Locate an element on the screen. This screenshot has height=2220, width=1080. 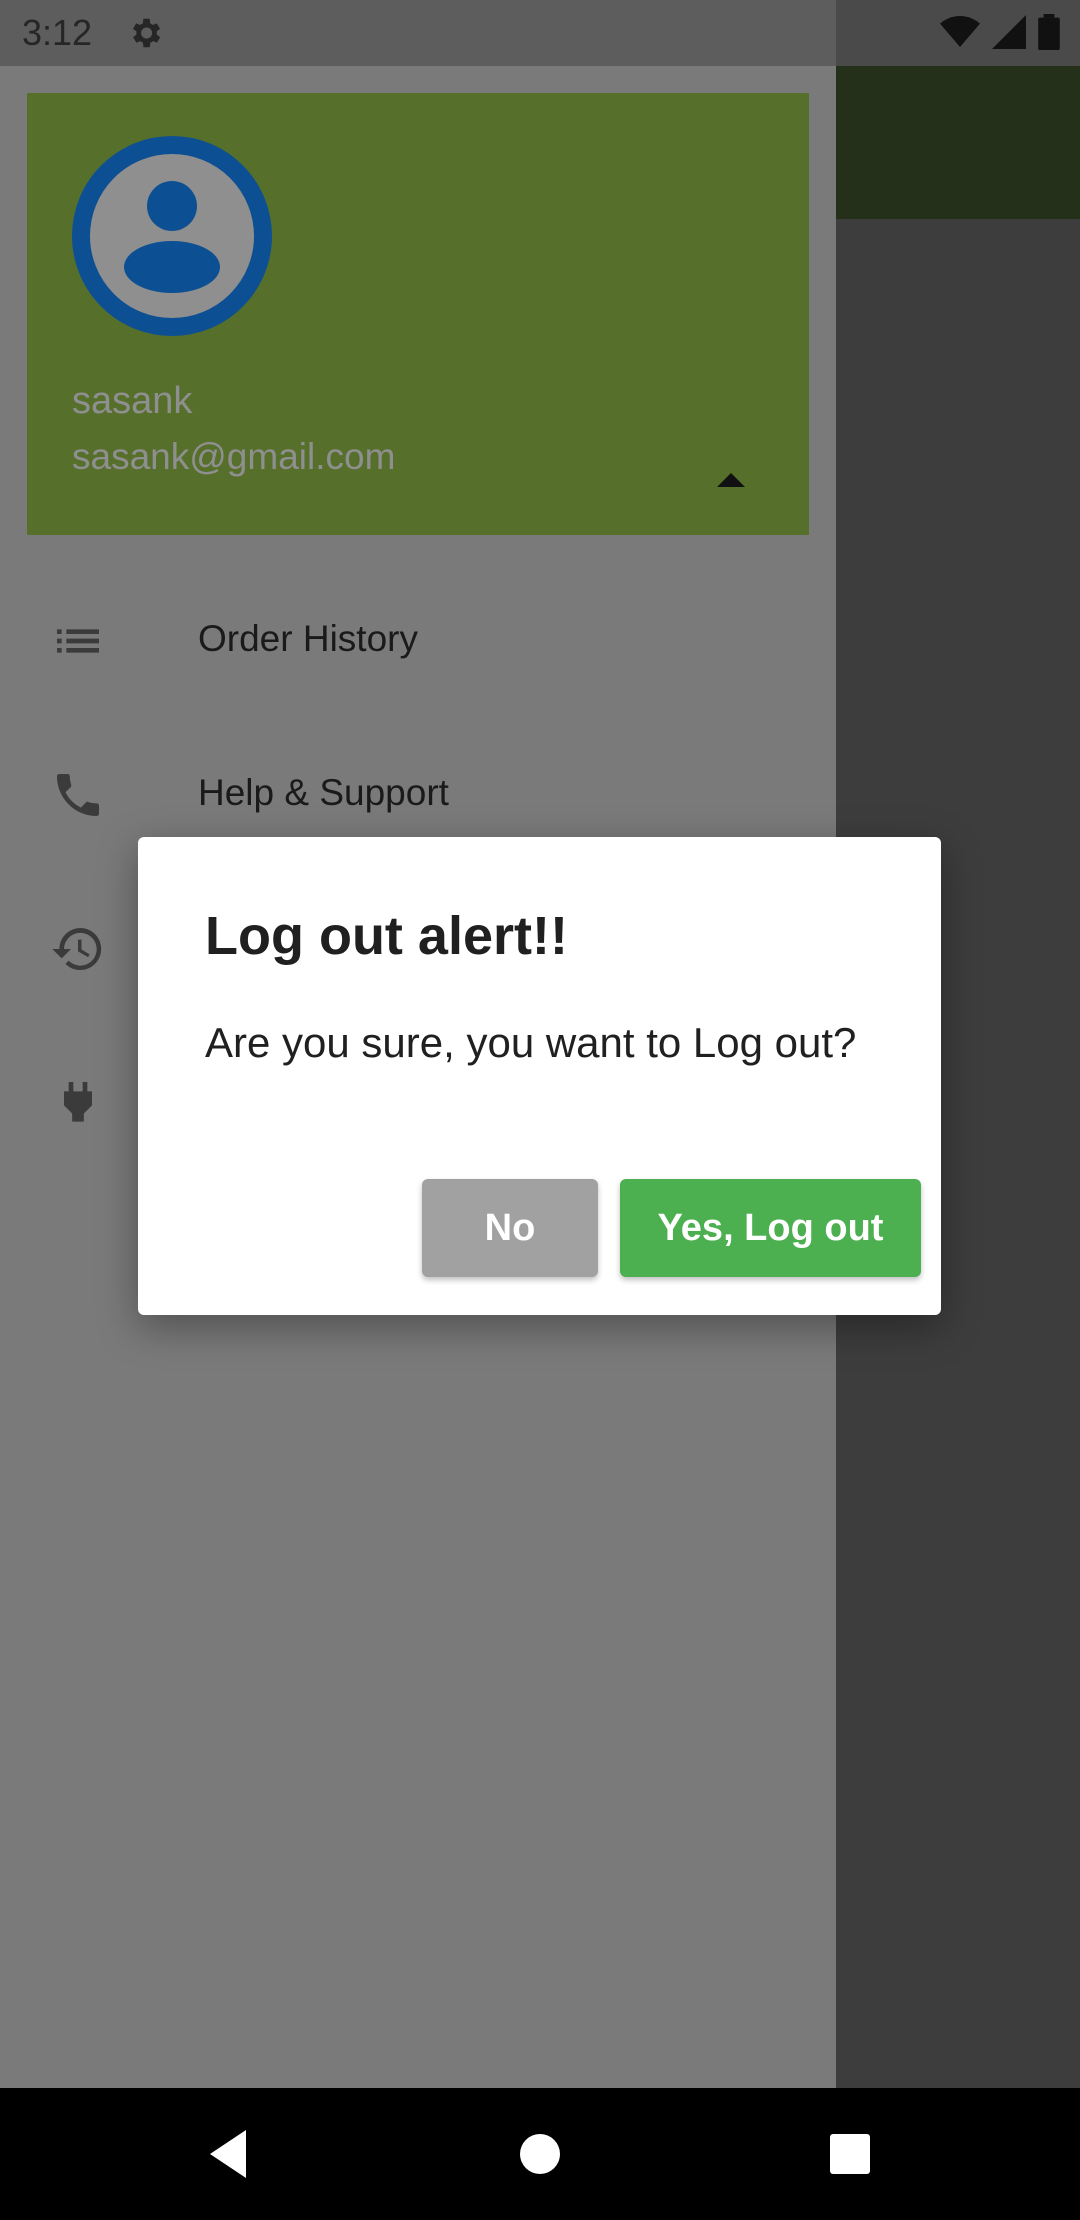
user-name: sasank is located at coordinates (132, 401).